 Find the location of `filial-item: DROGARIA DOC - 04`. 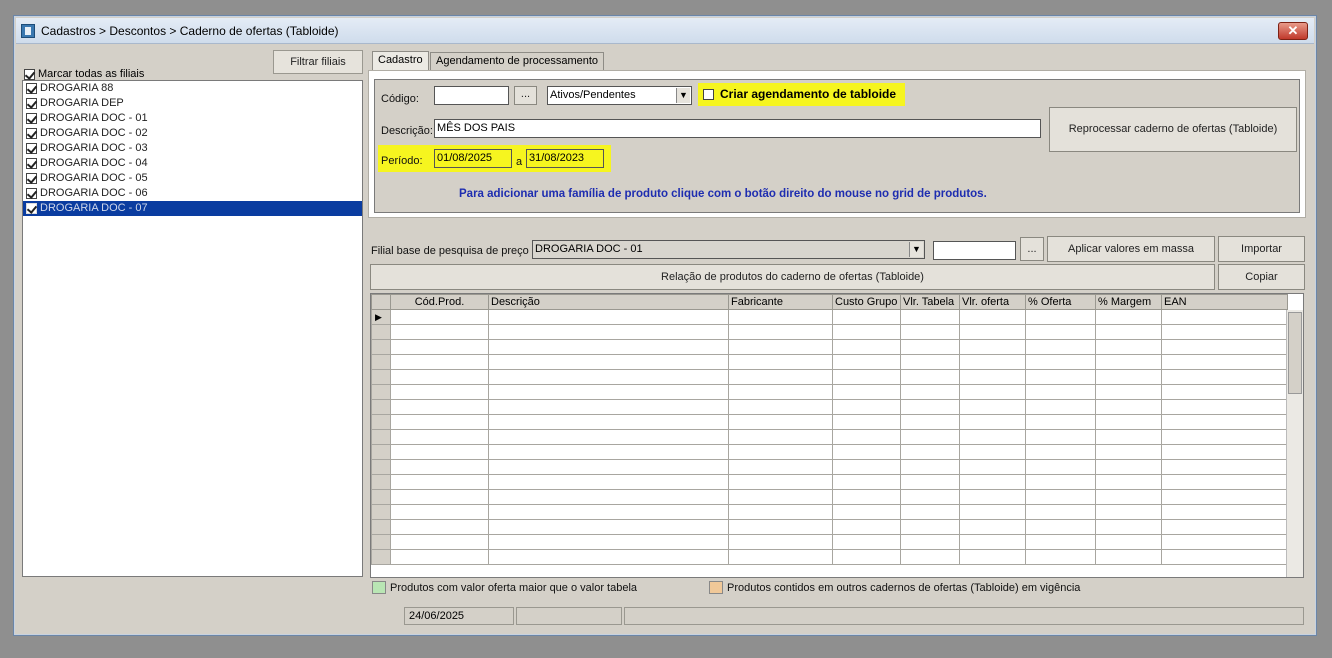

filial-item: DROGARIA DOC - 04 is located at coordinates (192, 163).